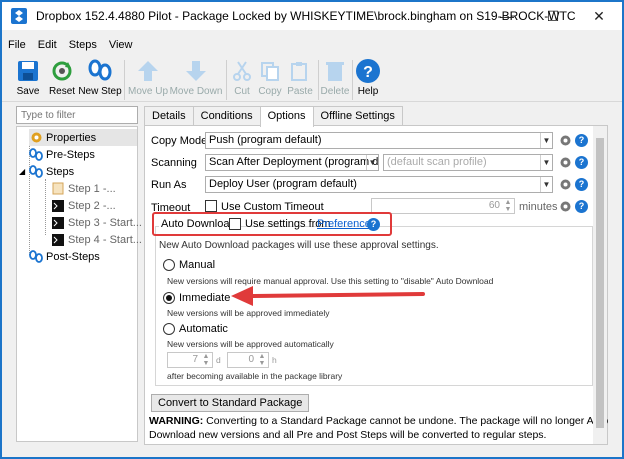  I want to click on delete-button: Delete, so click(335, 79).